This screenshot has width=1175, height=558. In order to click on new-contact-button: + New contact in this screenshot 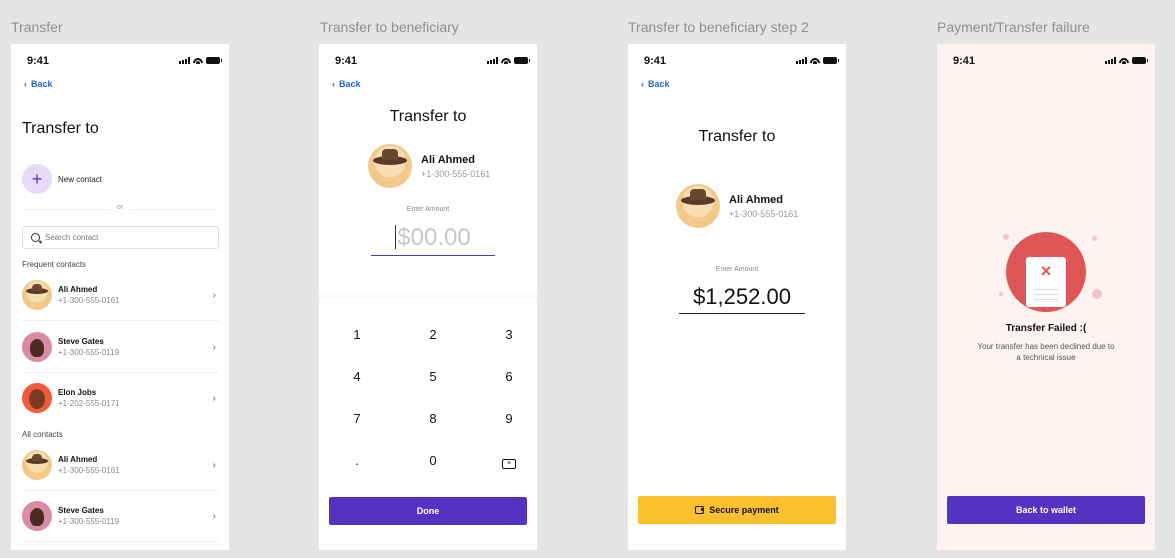, I will do `click(62, 179)`.